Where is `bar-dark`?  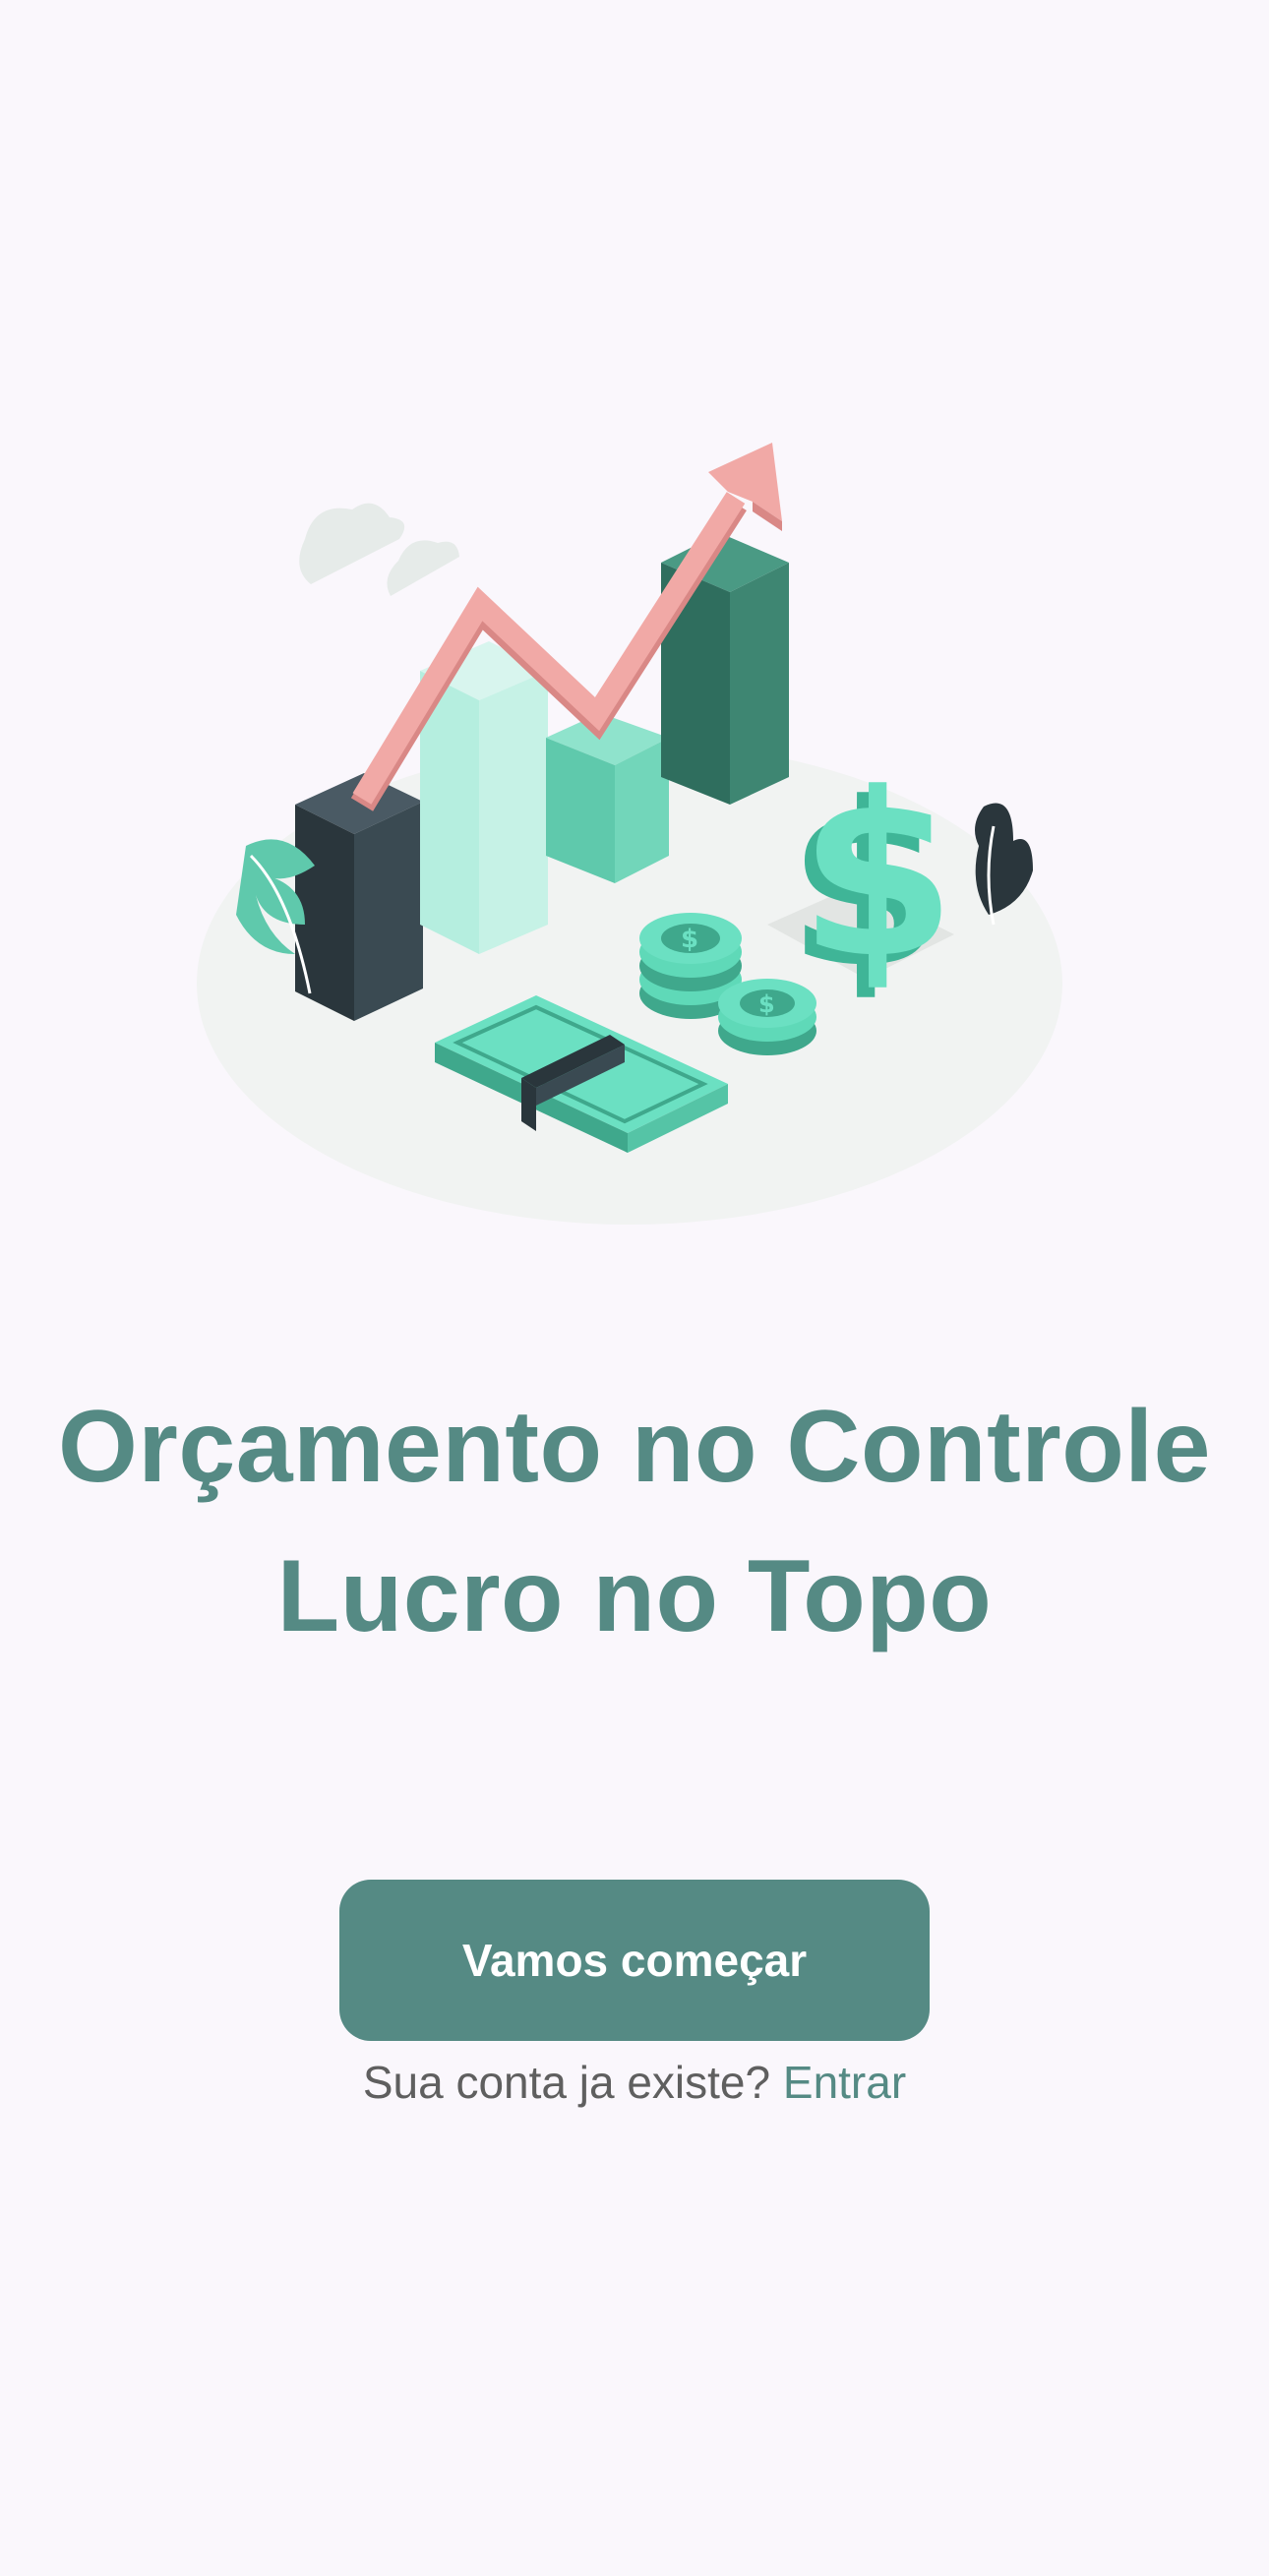 bar-dark is located at coordinates (359, 897).